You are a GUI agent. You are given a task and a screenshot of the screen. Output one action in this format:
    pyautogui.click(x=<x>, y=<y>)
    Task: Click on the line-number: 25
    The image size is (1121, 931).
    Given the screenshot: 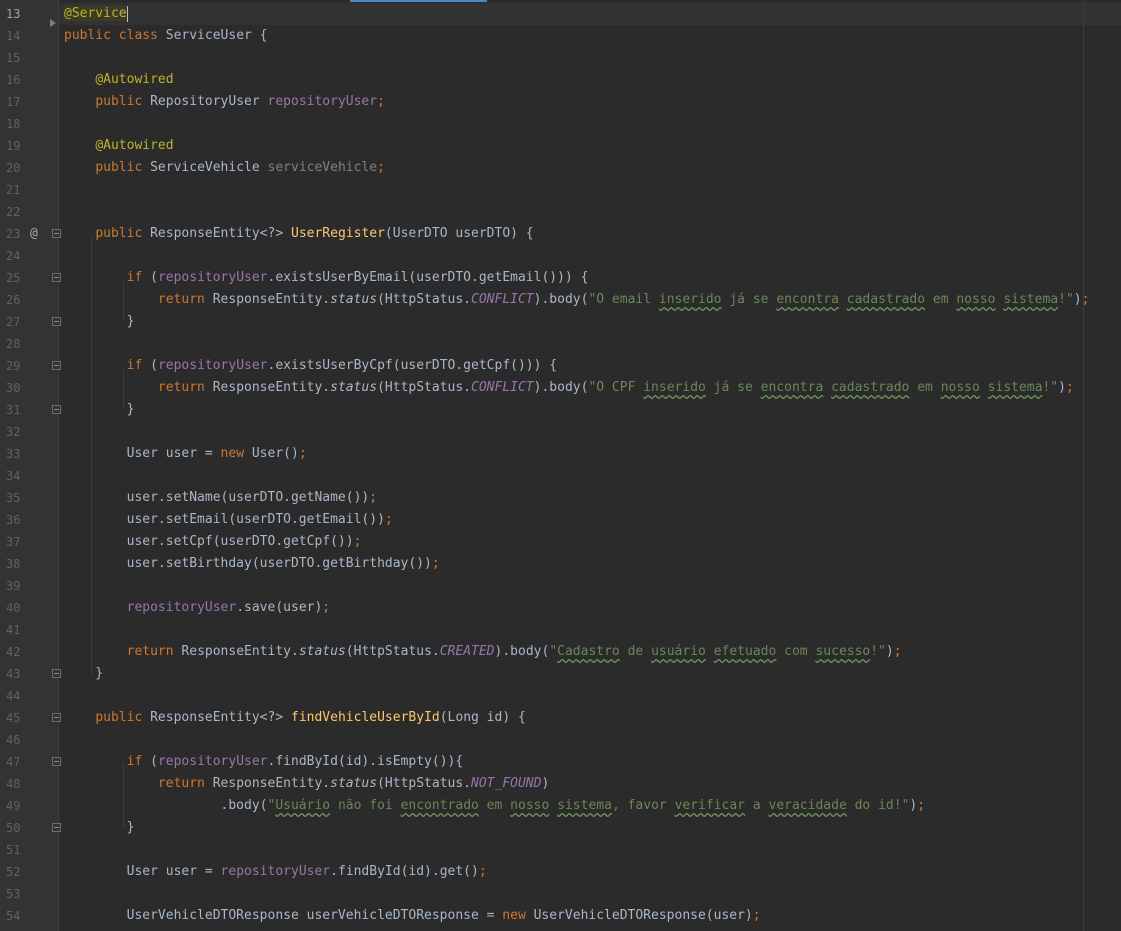 What is the action you would take?
    pyautogui.click(x=13, y=278)
    